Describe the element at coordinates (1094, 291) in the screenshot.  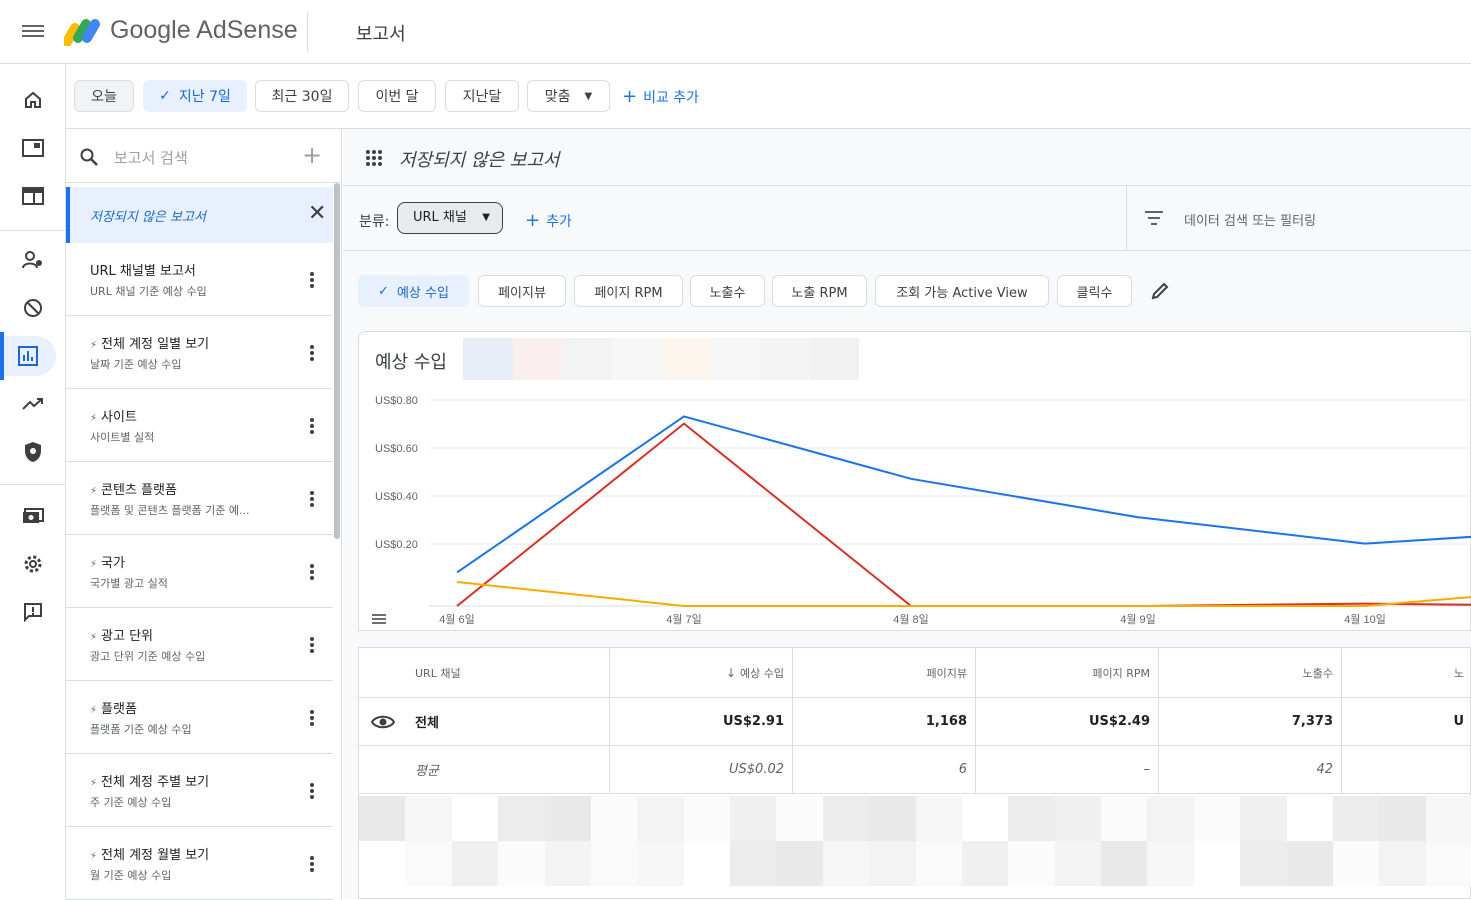
I see `metric-chip-clicks: 클릭수` at that location.